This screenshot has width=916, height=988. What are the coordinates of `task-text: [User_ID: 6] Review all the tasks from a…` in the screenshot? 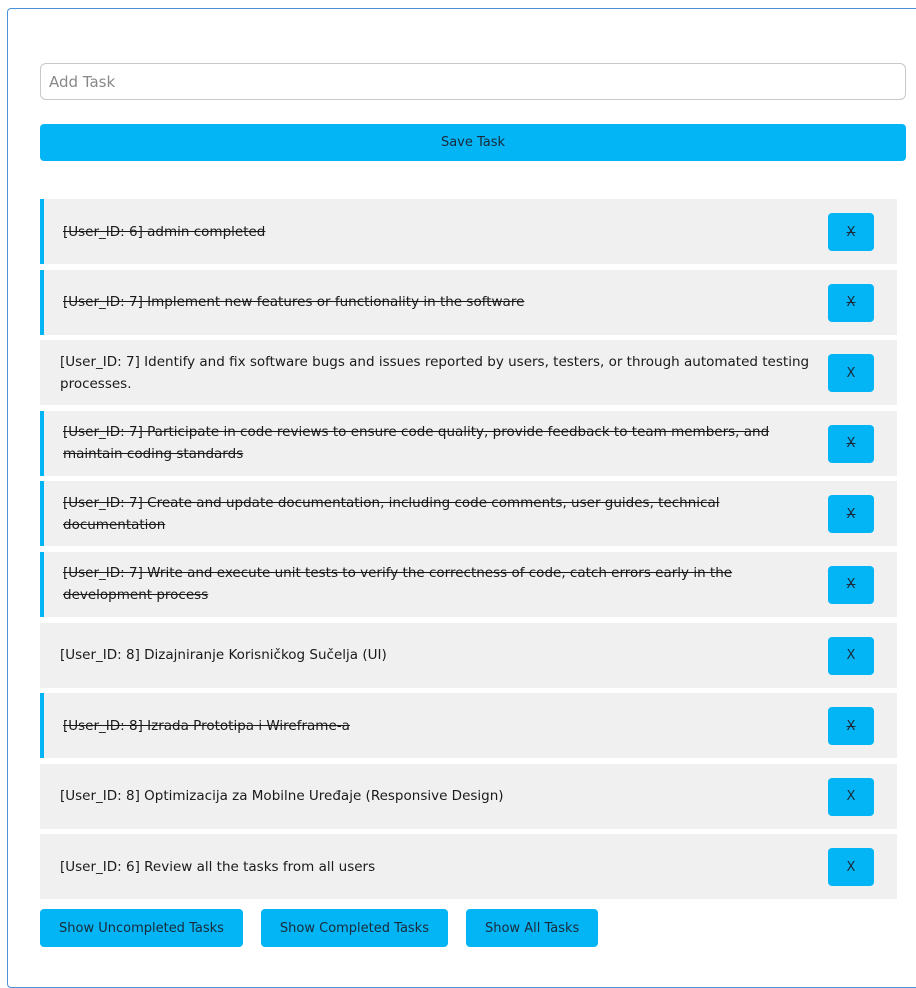 It's located at (218, 866).